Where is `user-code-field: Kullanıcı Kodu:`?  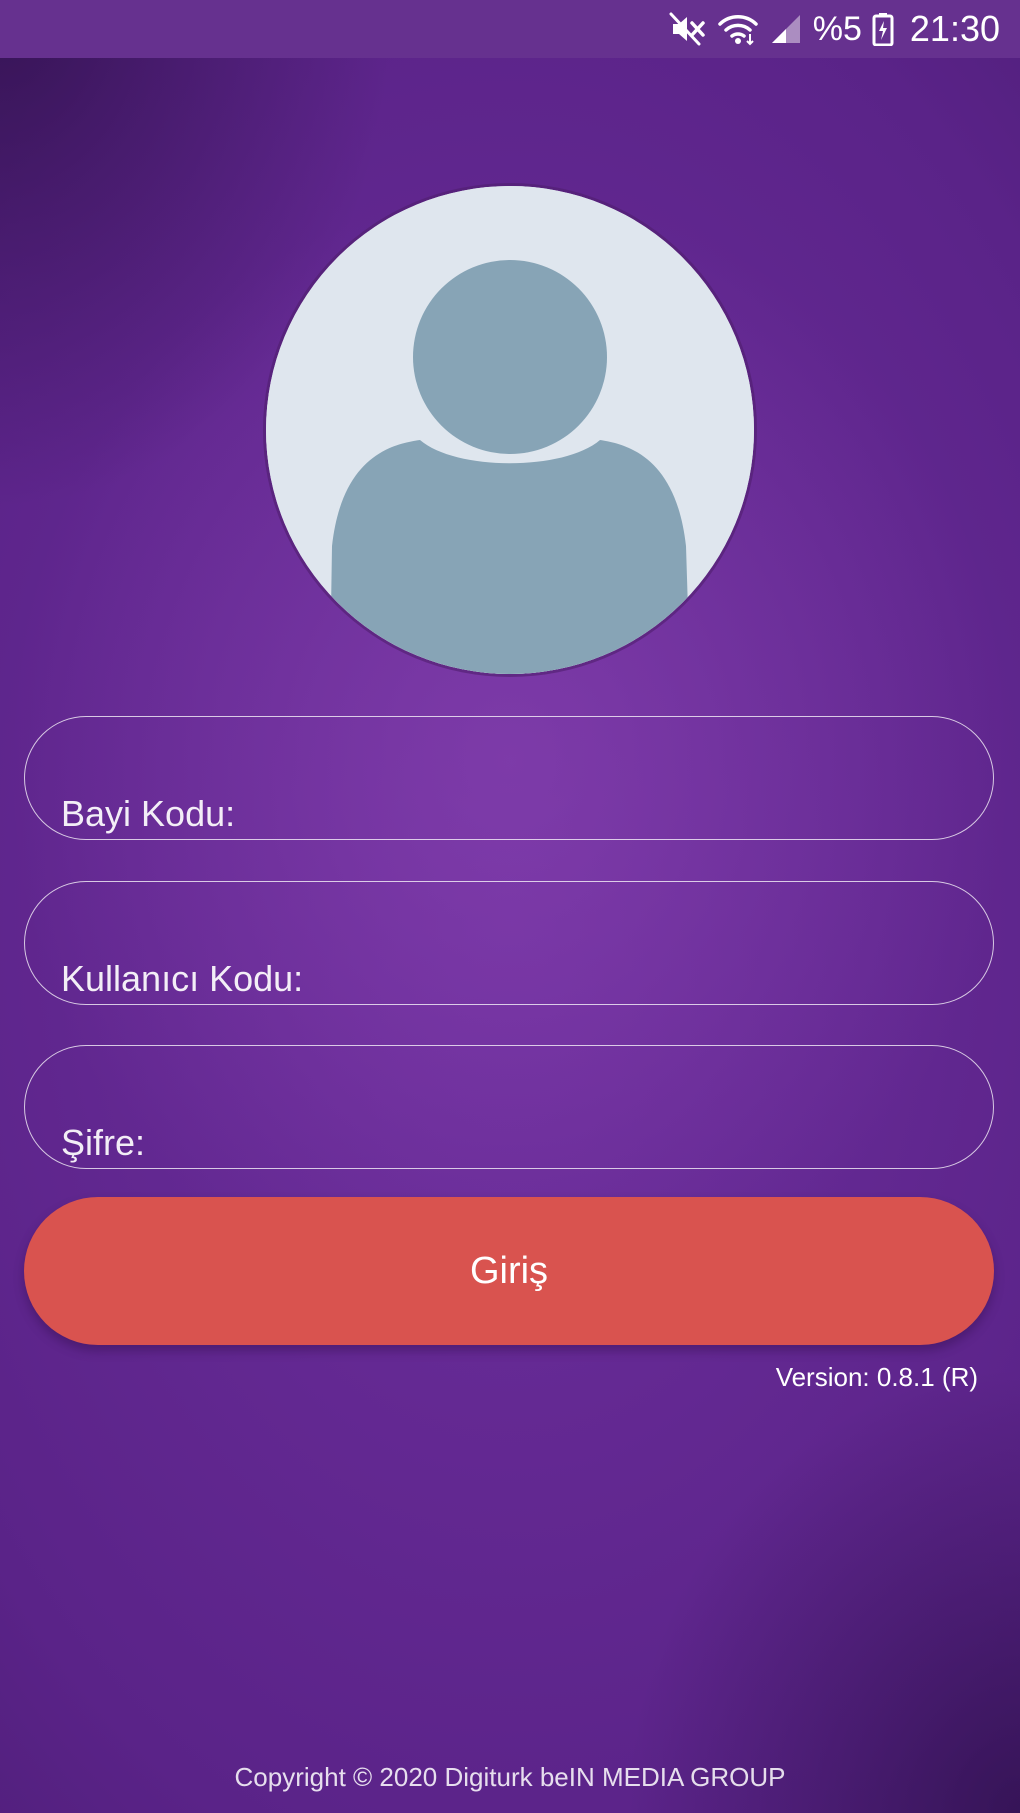
user-code-field: Kullanıcı Kodu: is located at coordinates (509, 943).